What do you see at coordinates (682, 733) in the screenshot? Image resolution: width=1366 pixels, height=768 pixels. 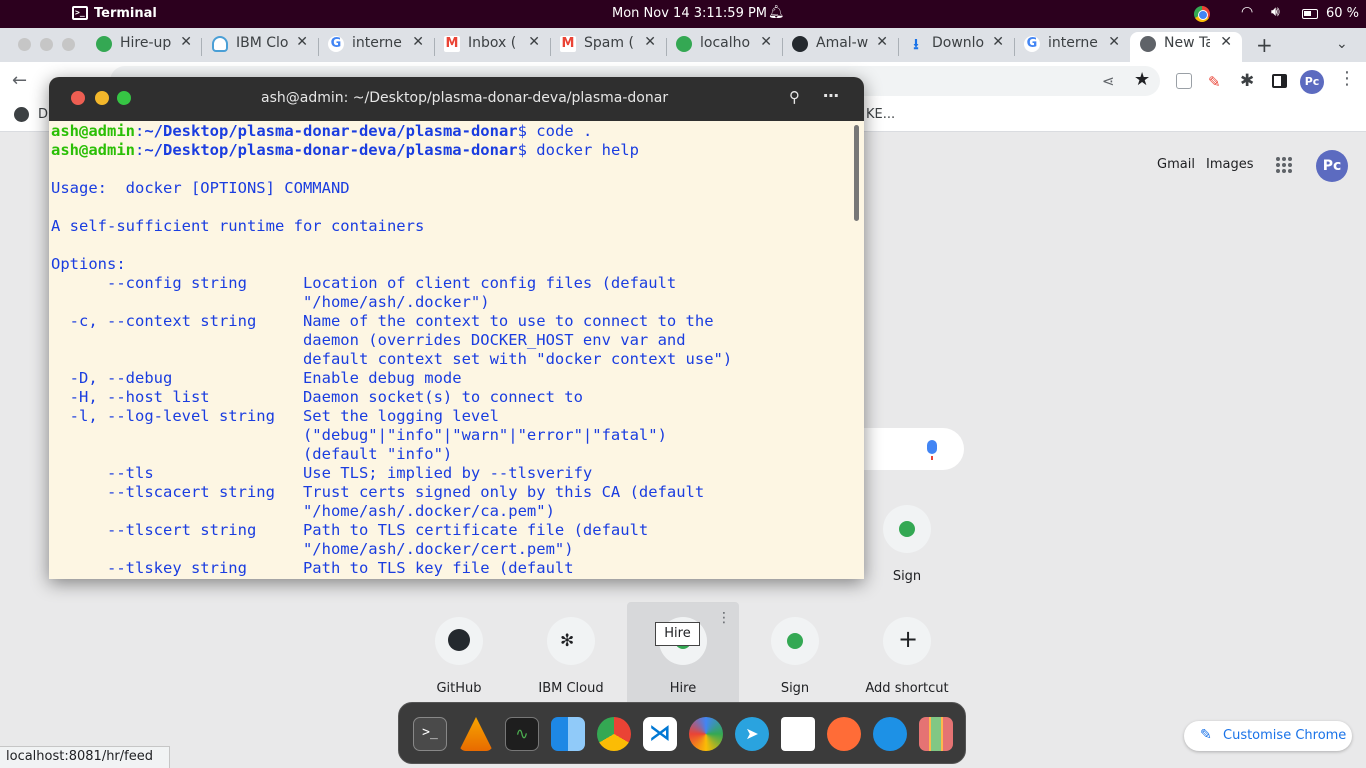 I see `dock: >_ ∿ ⋊ ➤` at bounding box center [682, 733].